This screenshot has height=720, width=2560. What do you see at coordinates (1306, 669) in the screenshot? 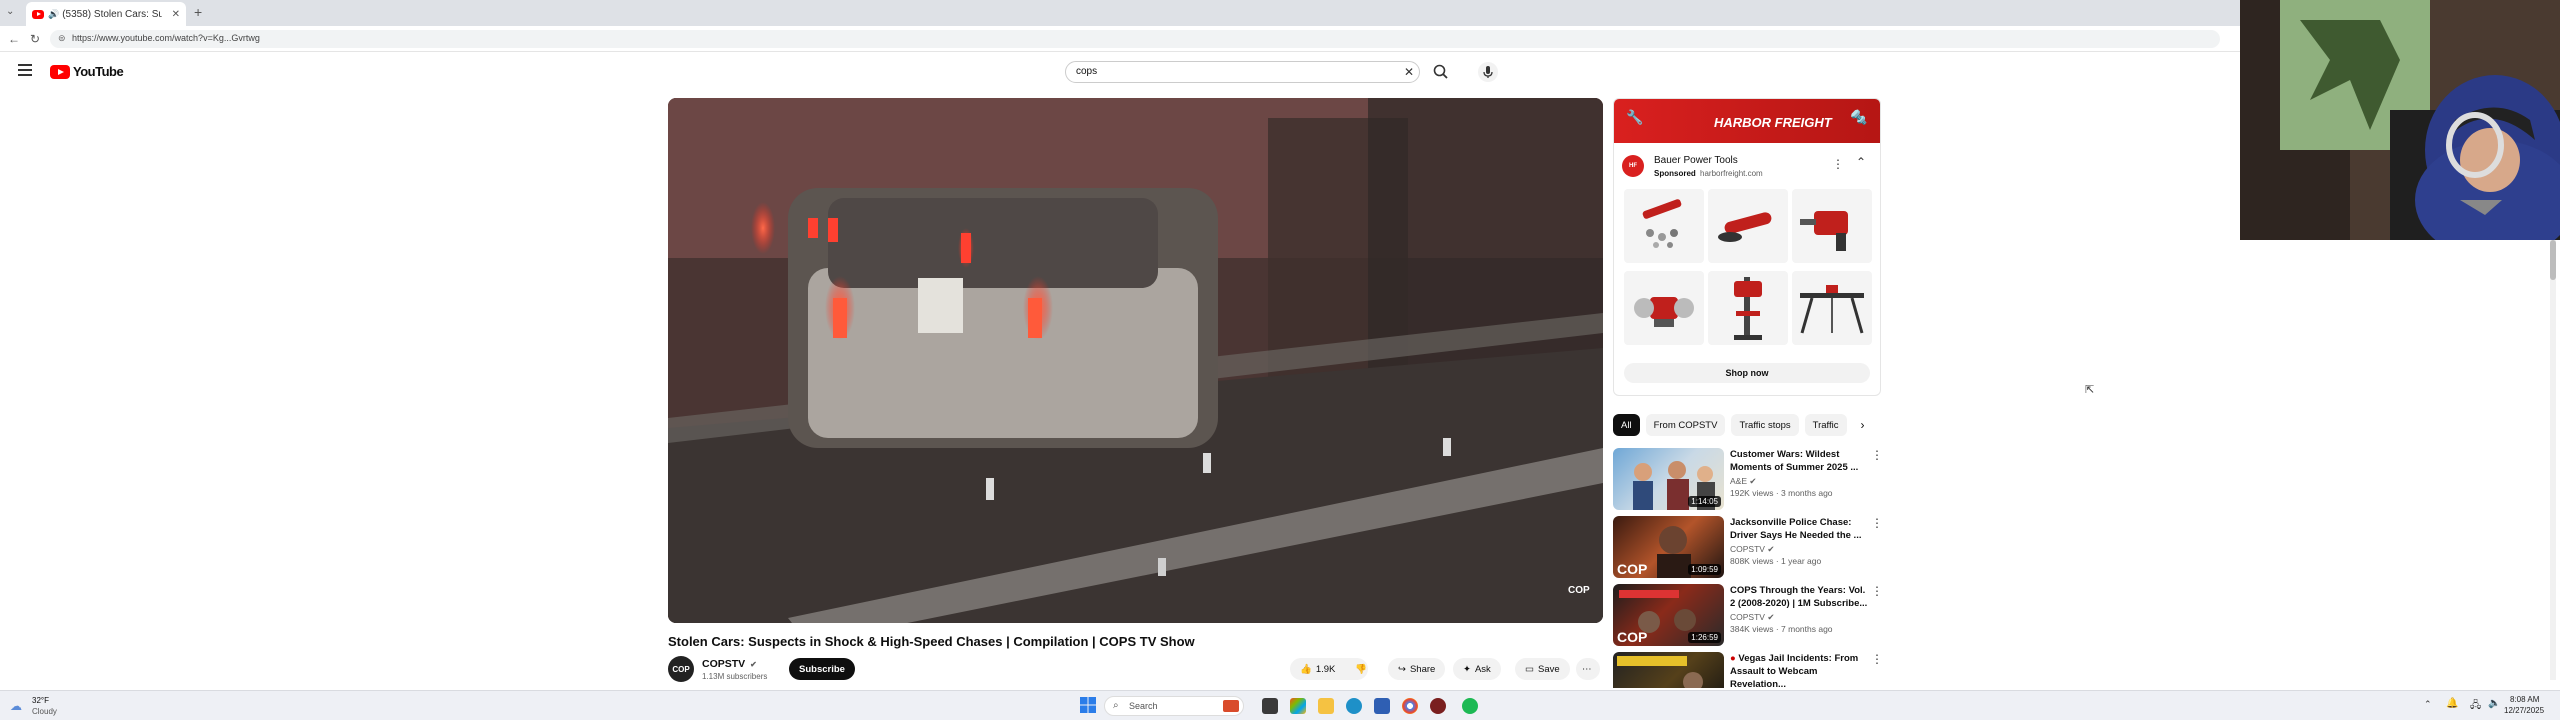
I see `like-icon: 👍` at bounding box center [1306, 669].